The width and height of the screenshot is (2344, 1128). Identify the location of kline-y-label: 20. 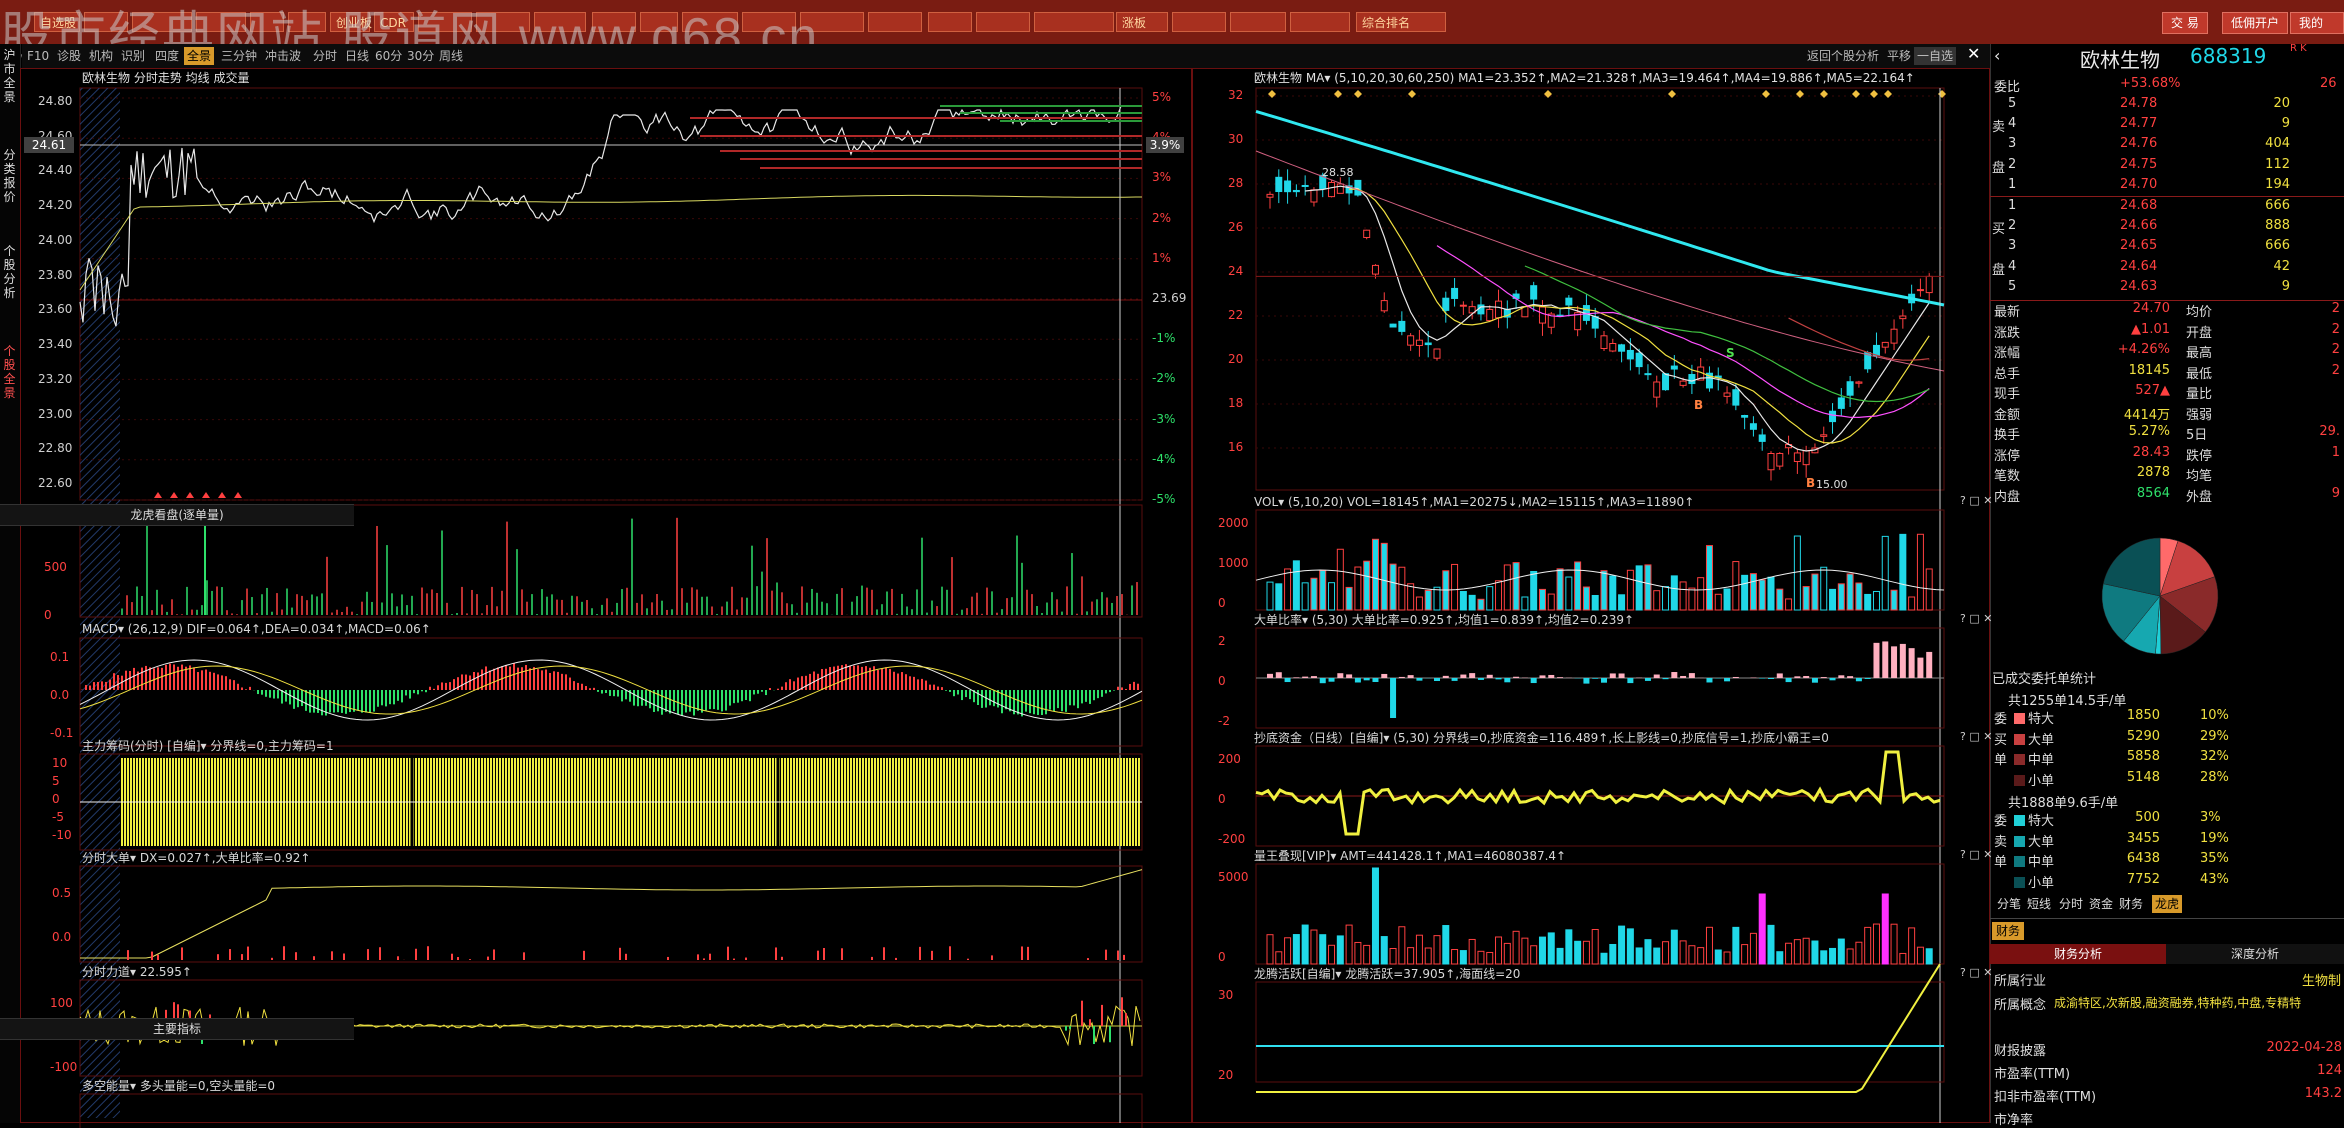
(1235, 359).